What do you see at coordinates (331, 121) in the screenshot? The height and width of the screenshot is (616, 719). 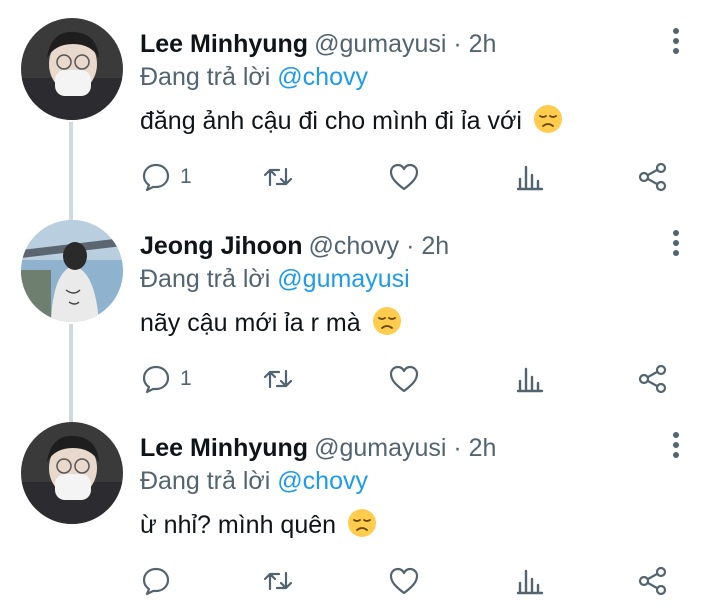 I see `tweet-text-content: đăng ảnh cậu đi cho mình đi ỉa với` at bounding box center [331, 121].